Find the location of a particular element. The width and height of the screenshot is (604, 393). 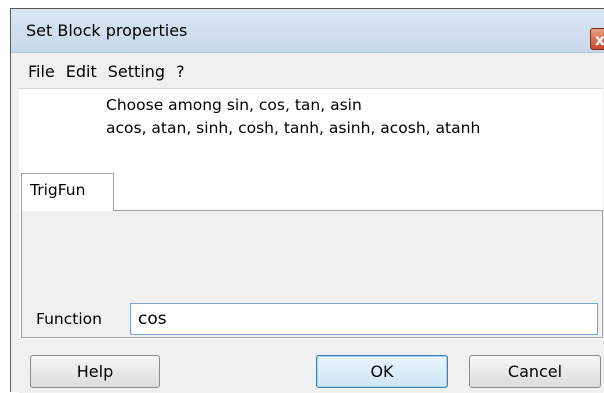

menu-bar: File Edit Setting ? is located at coordinates (311, 72).